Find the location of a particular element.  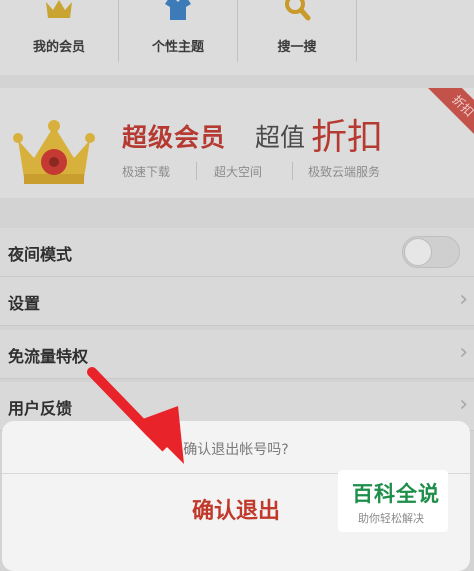

list-item-label: 夜间模式 is located at coordinates (40, 254).